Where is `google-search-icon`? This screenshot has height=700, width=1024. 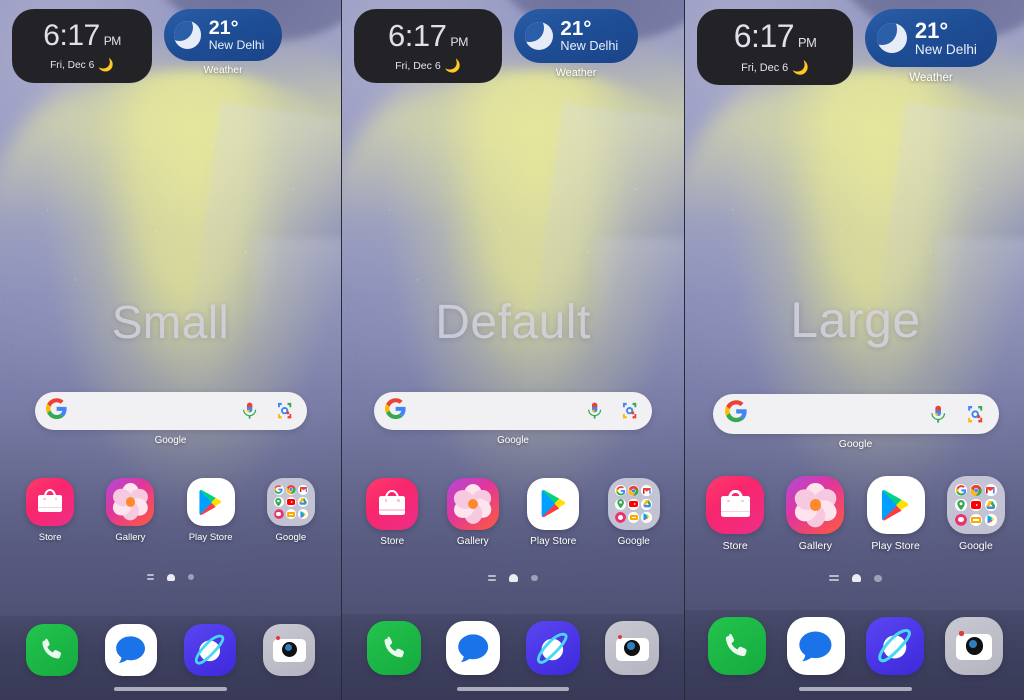
google-search-icon is located at coordinates (961, 490).